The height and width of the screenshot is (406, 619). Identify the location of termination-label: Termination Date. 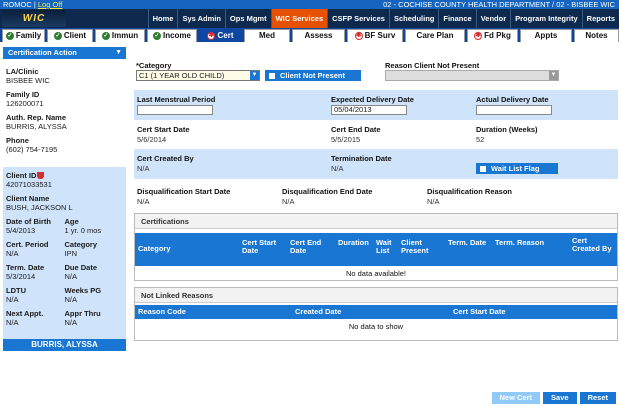
(361, 158).